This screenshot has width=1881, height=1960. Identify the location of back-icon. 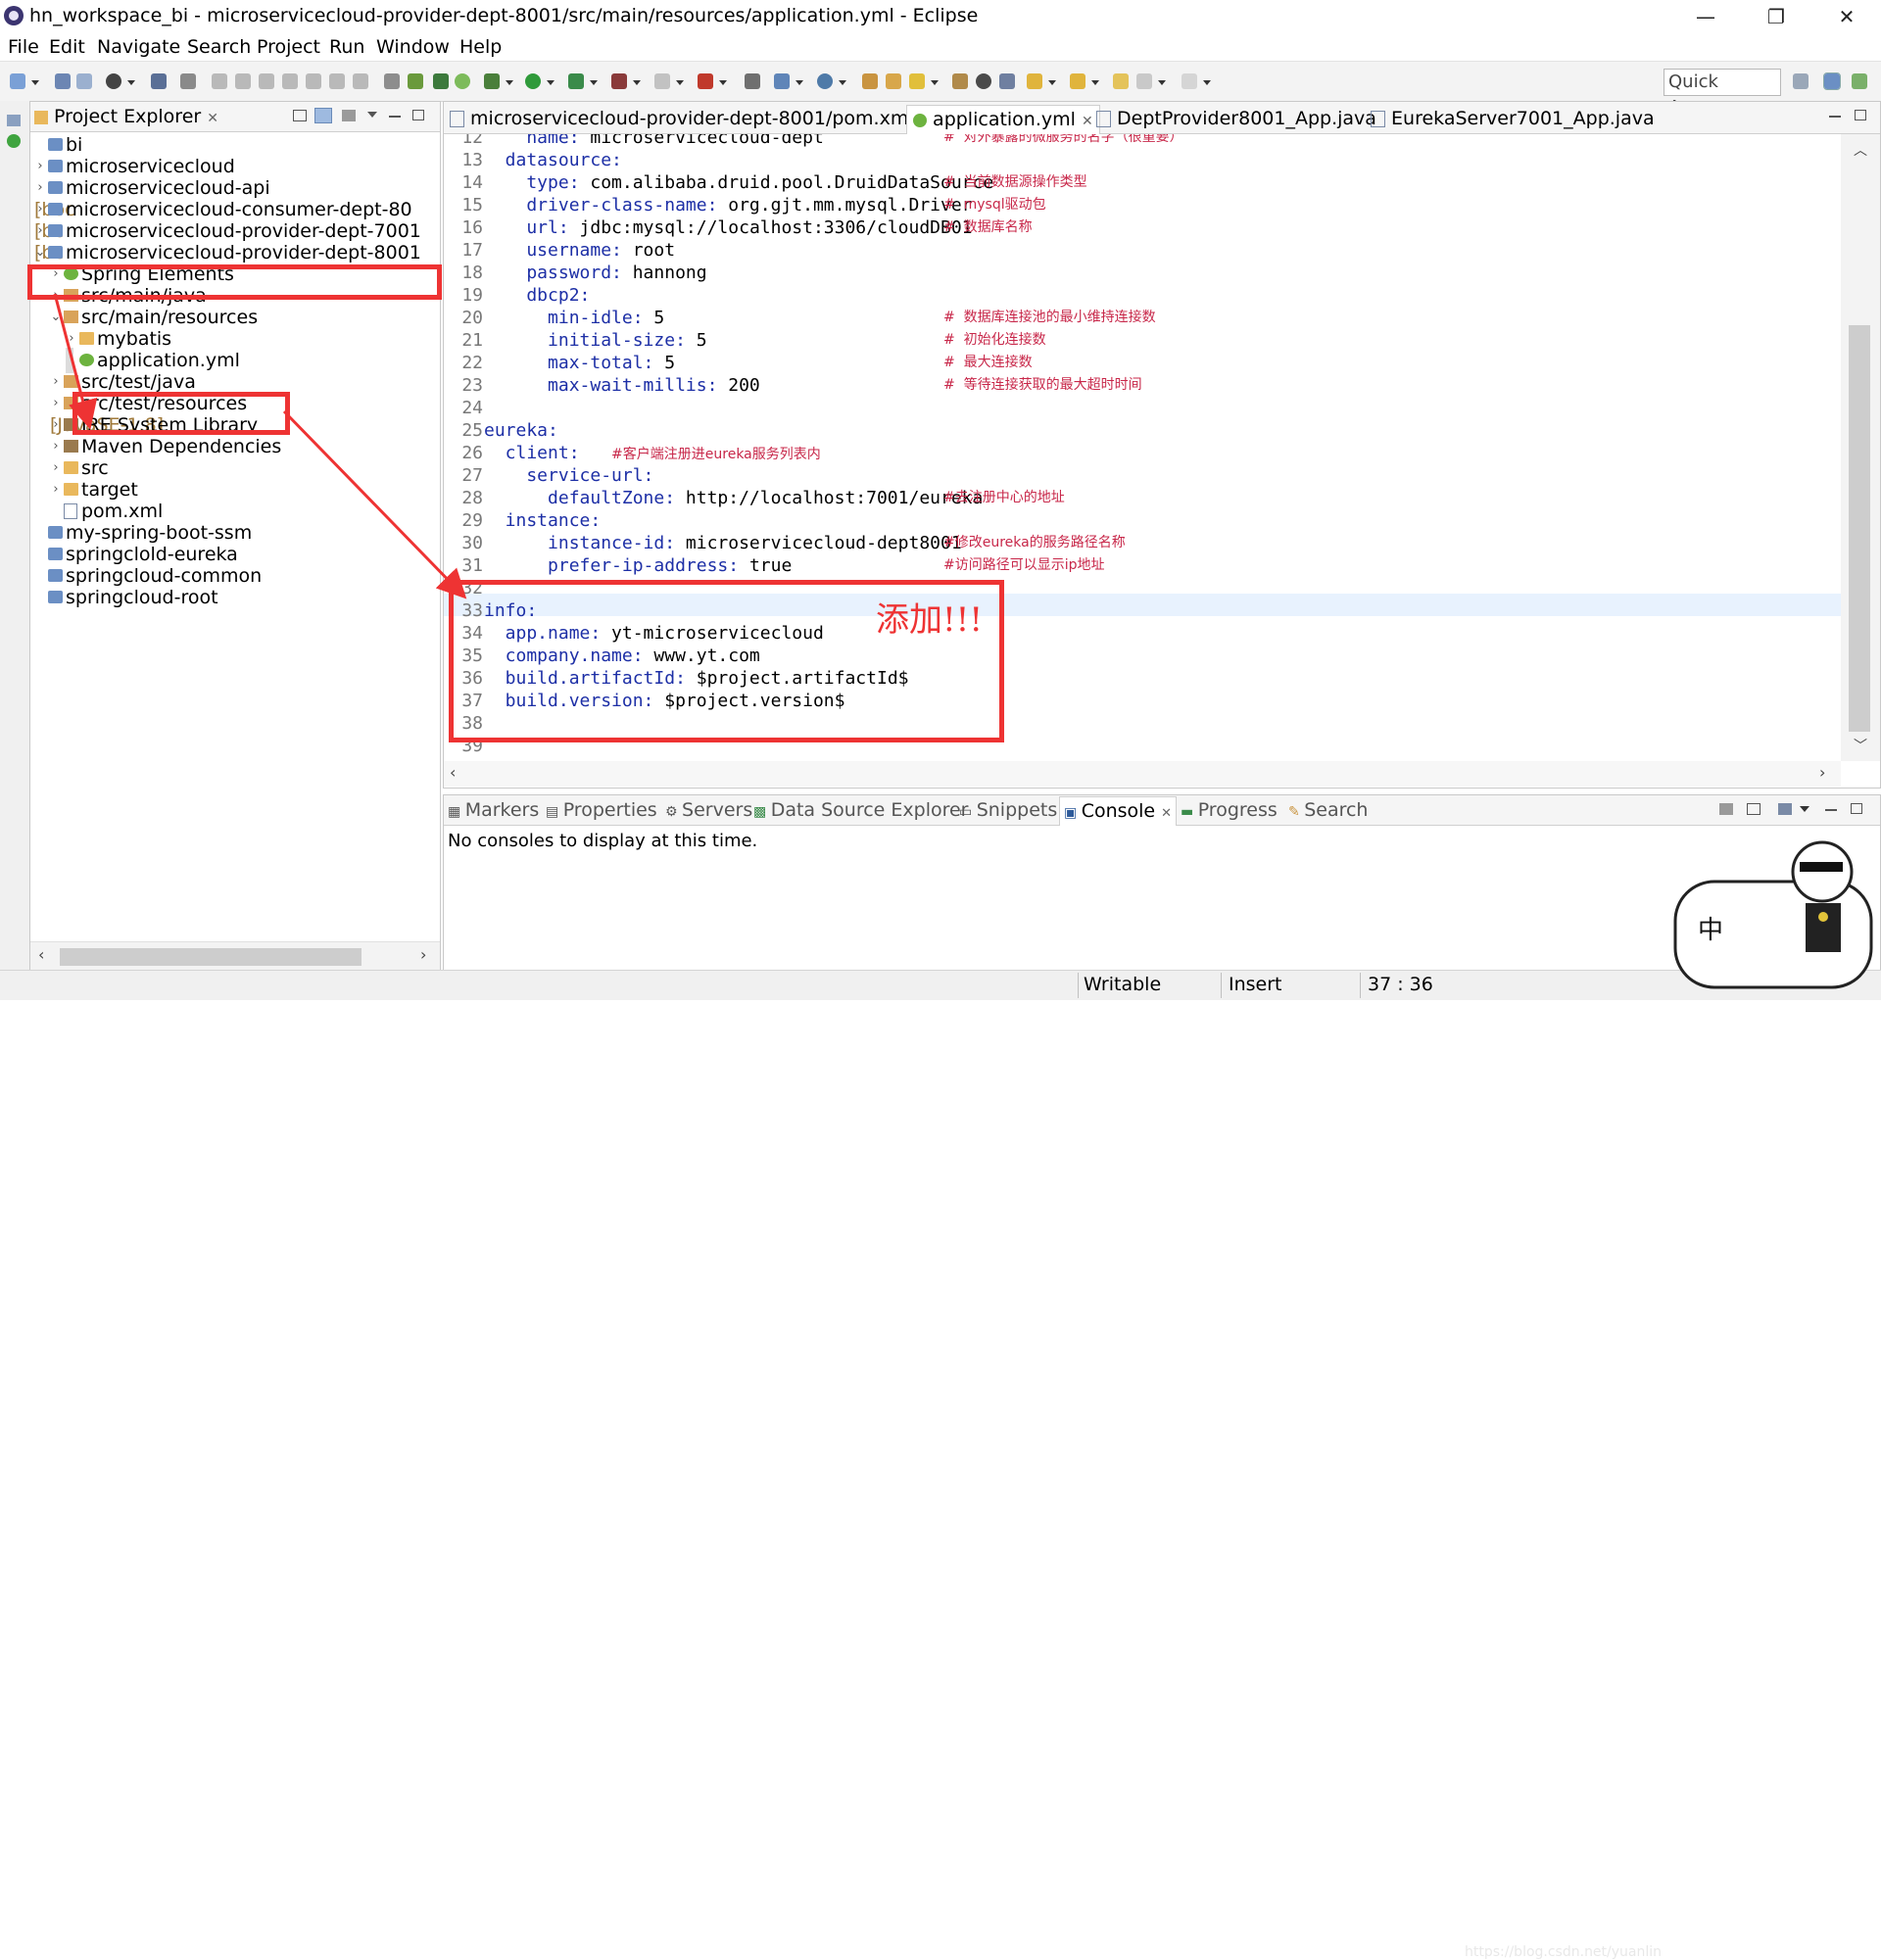
(1144, 81).